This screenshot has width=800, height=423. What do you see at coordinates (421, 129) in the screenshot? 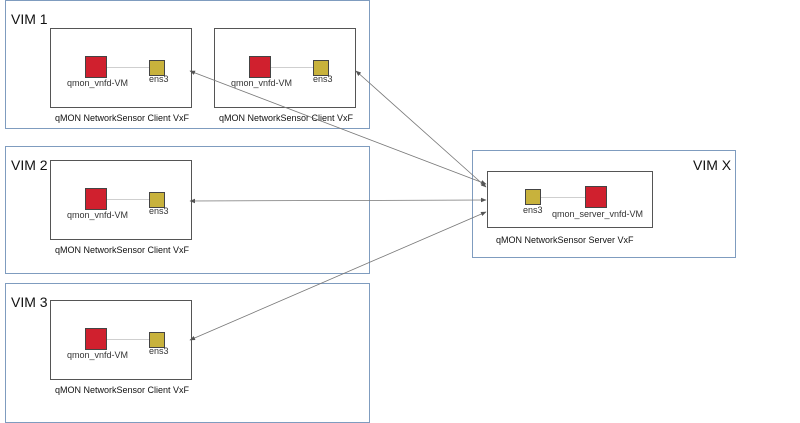
I see `arrow-vim1-client2-server` at bounding box center [421, 129].